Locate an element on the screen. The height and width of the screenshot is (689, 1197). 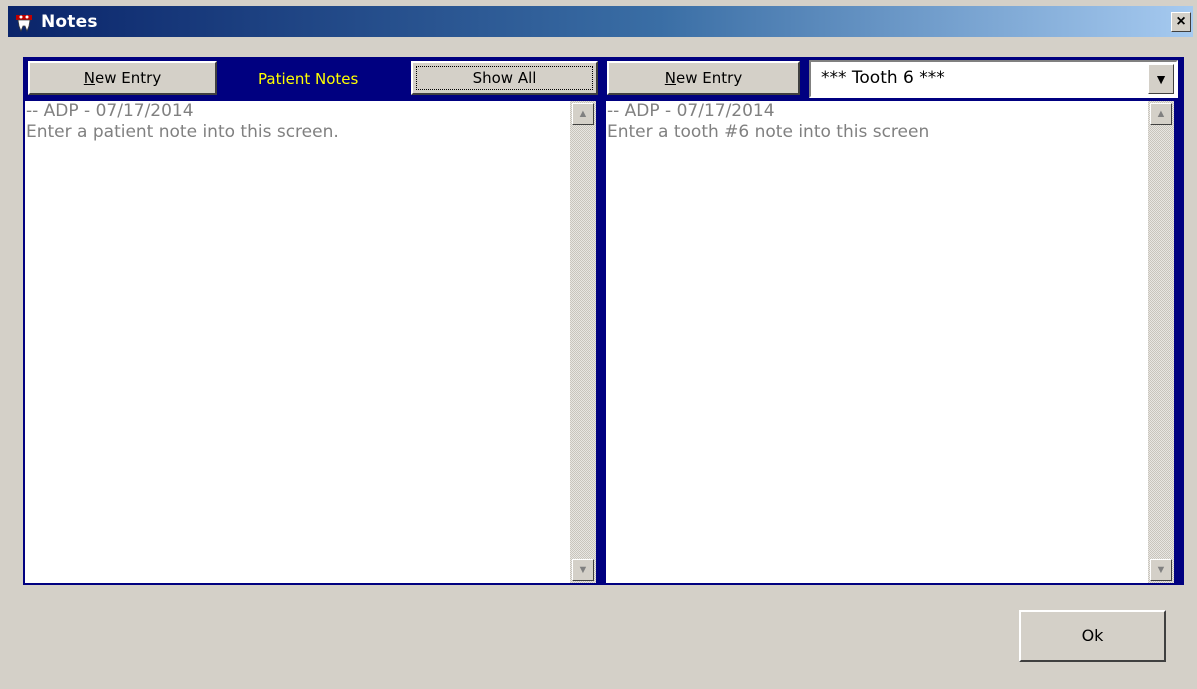
window-title: Notes is located at coordinates (69, 22).